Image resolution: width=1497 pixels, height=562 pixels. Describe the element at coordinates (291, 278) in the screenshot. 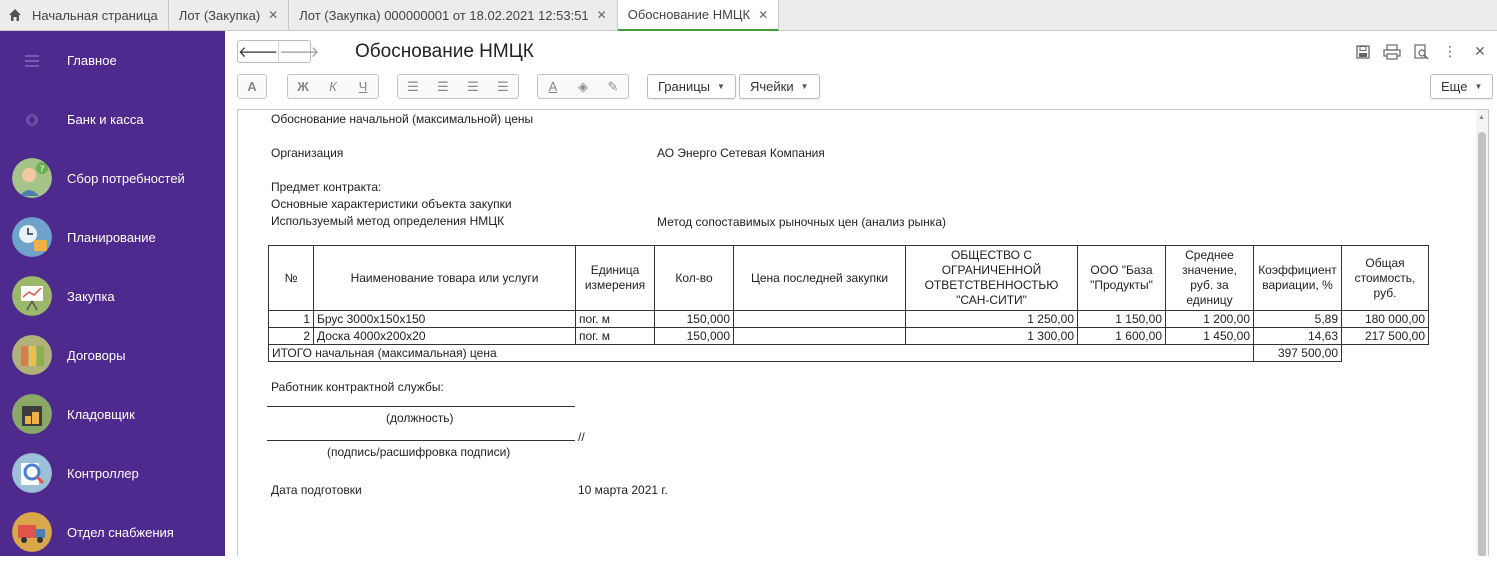

I see `column-header: №` at that location.